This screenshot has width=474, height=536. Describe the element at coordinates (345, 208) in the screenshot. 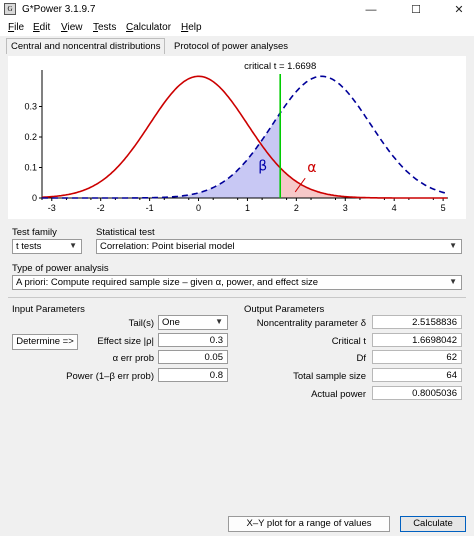

I see `x-tick-label: 3` at that location.